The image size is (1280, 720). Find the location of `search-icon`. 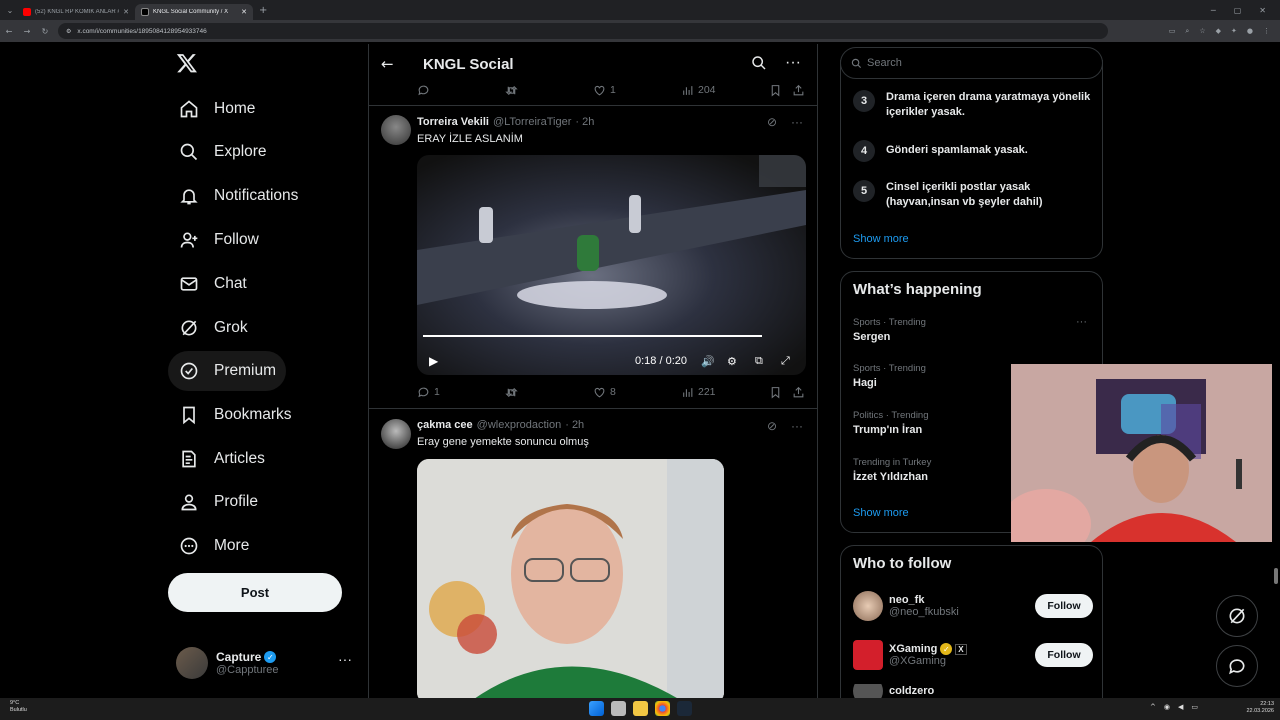

search-icon is located at coordinates (759, 63).